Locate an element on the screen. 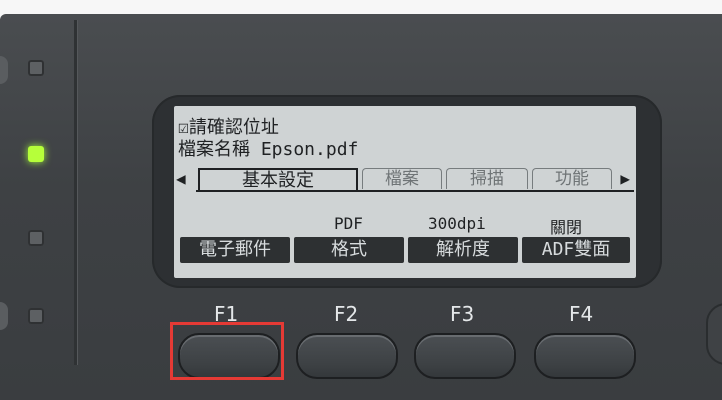 The width and height of the screenshot is (722, 400). status-led-active is located at coordinates (36, 154).